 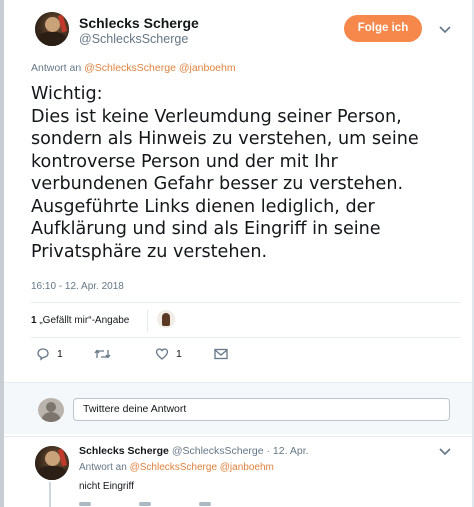 What do you see at coordinates (52, 463) in the screenshot?
I see `reply-author-avatar` at bounding box center [52, 463].